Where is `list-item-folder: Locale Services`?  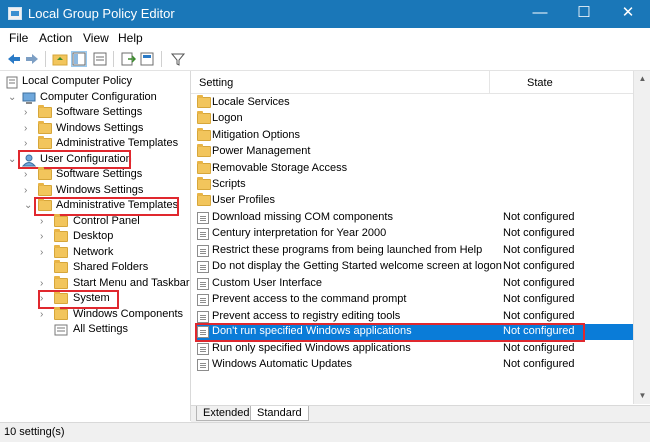
list-item-folder: Locale Services is located at coordinates (414, 103).